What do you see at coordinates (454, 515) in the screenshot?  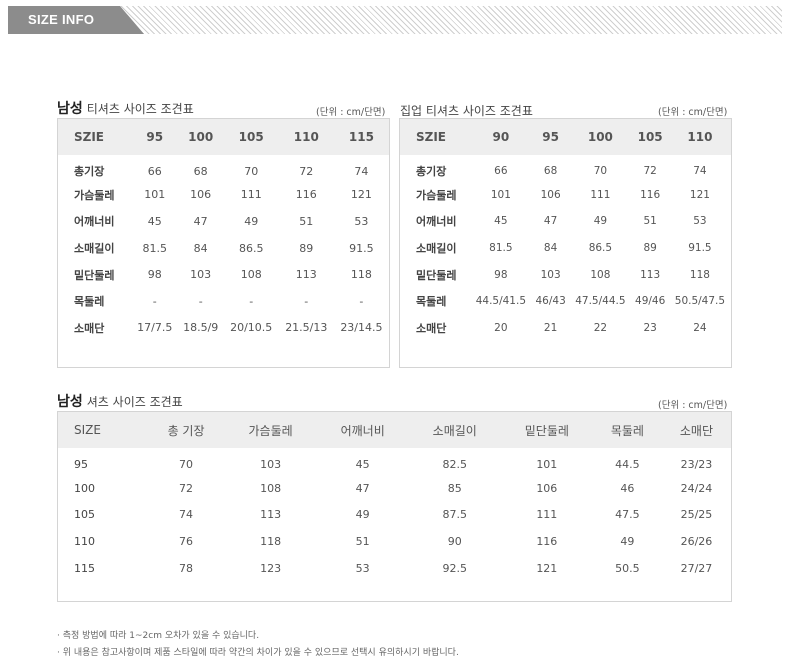 I see `table-cell: 87.5` at bounding box center [454, 515].